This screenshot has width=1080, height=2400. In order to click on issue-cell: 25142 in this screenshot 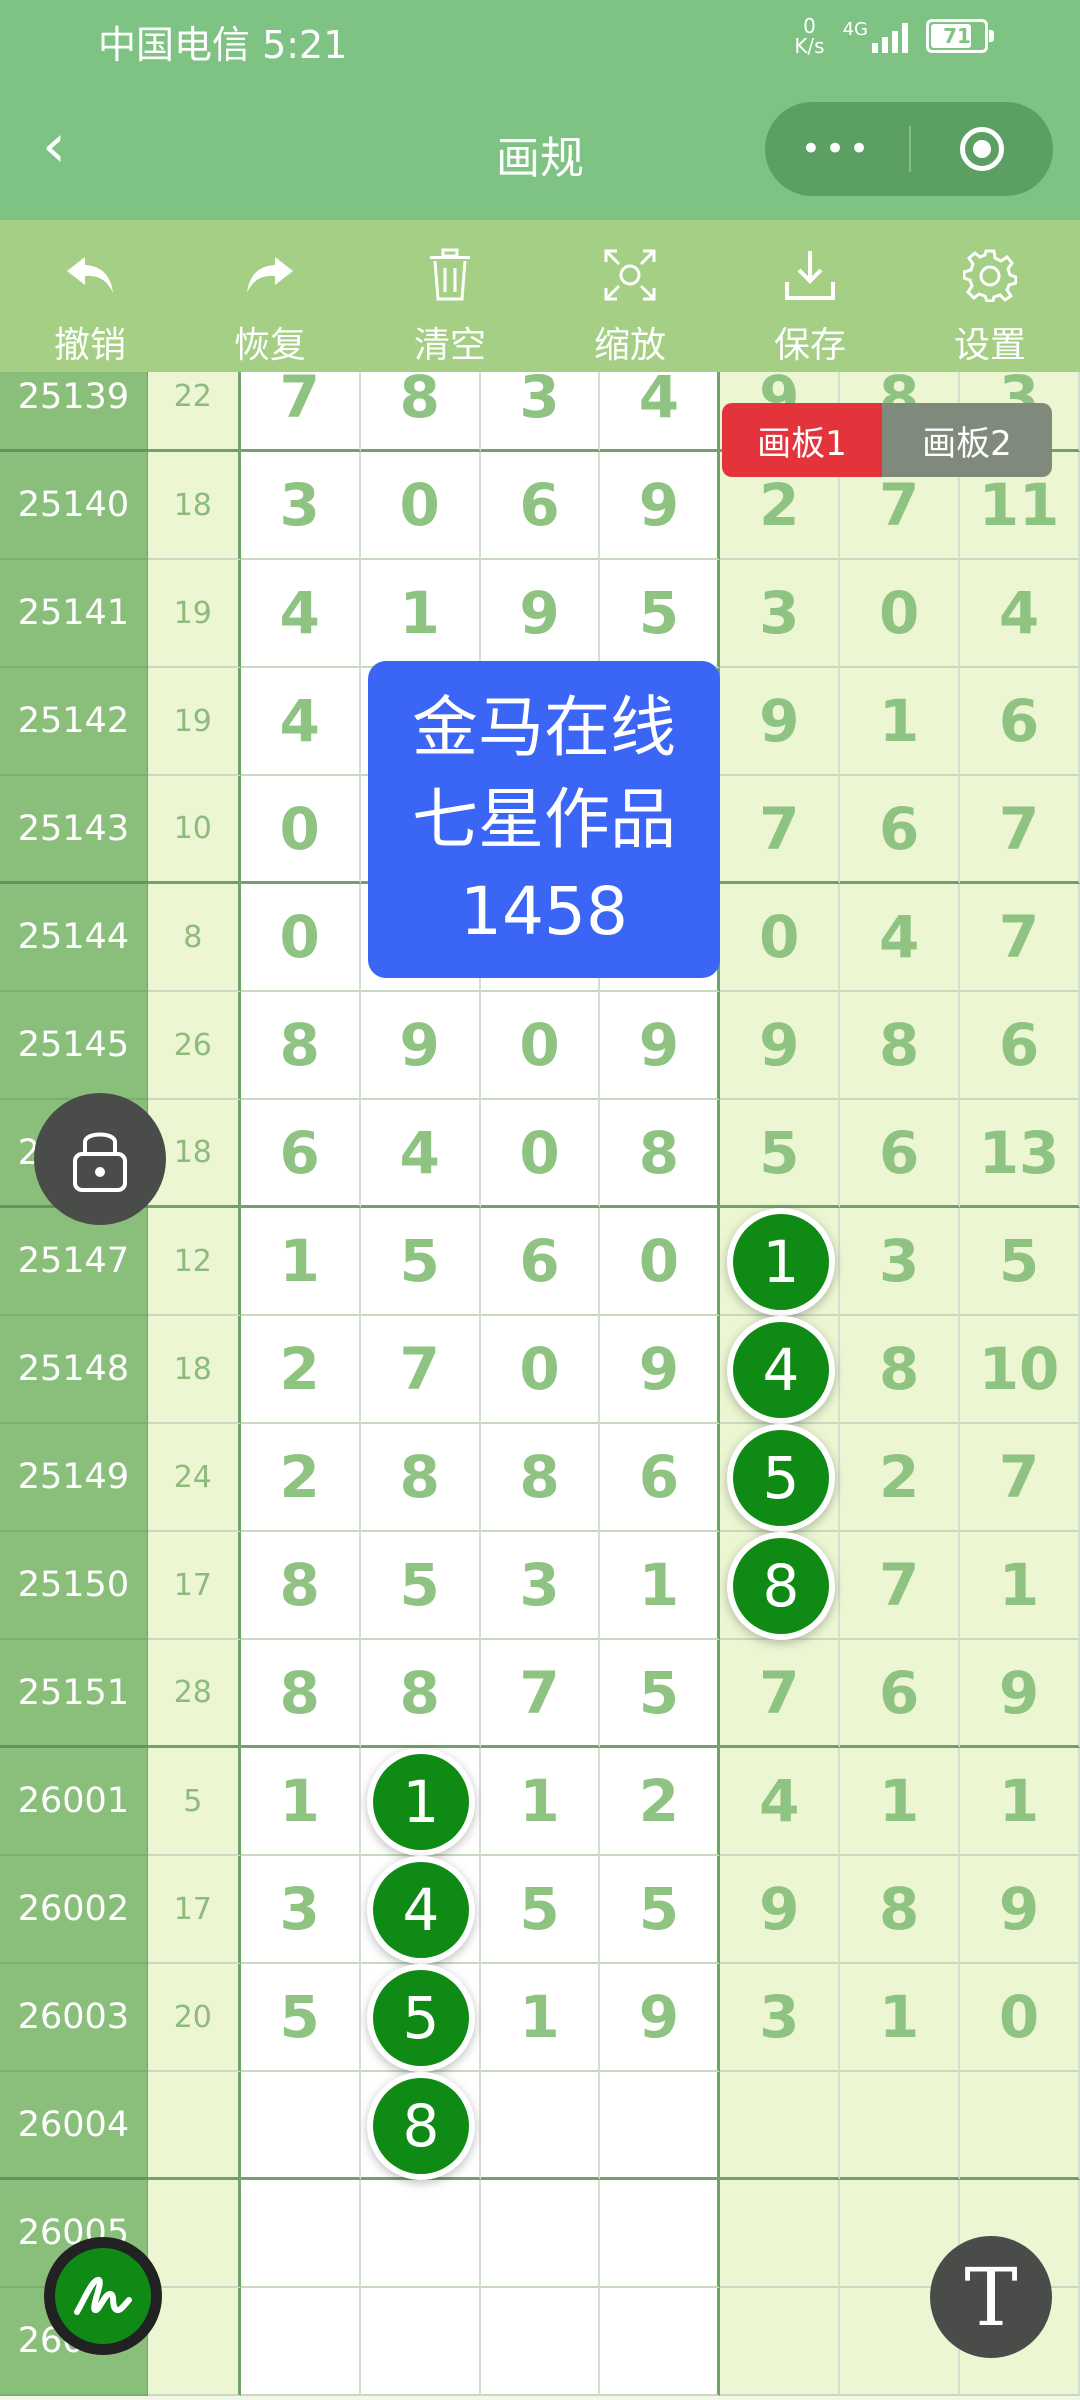, I will do `click(74, 722)`.